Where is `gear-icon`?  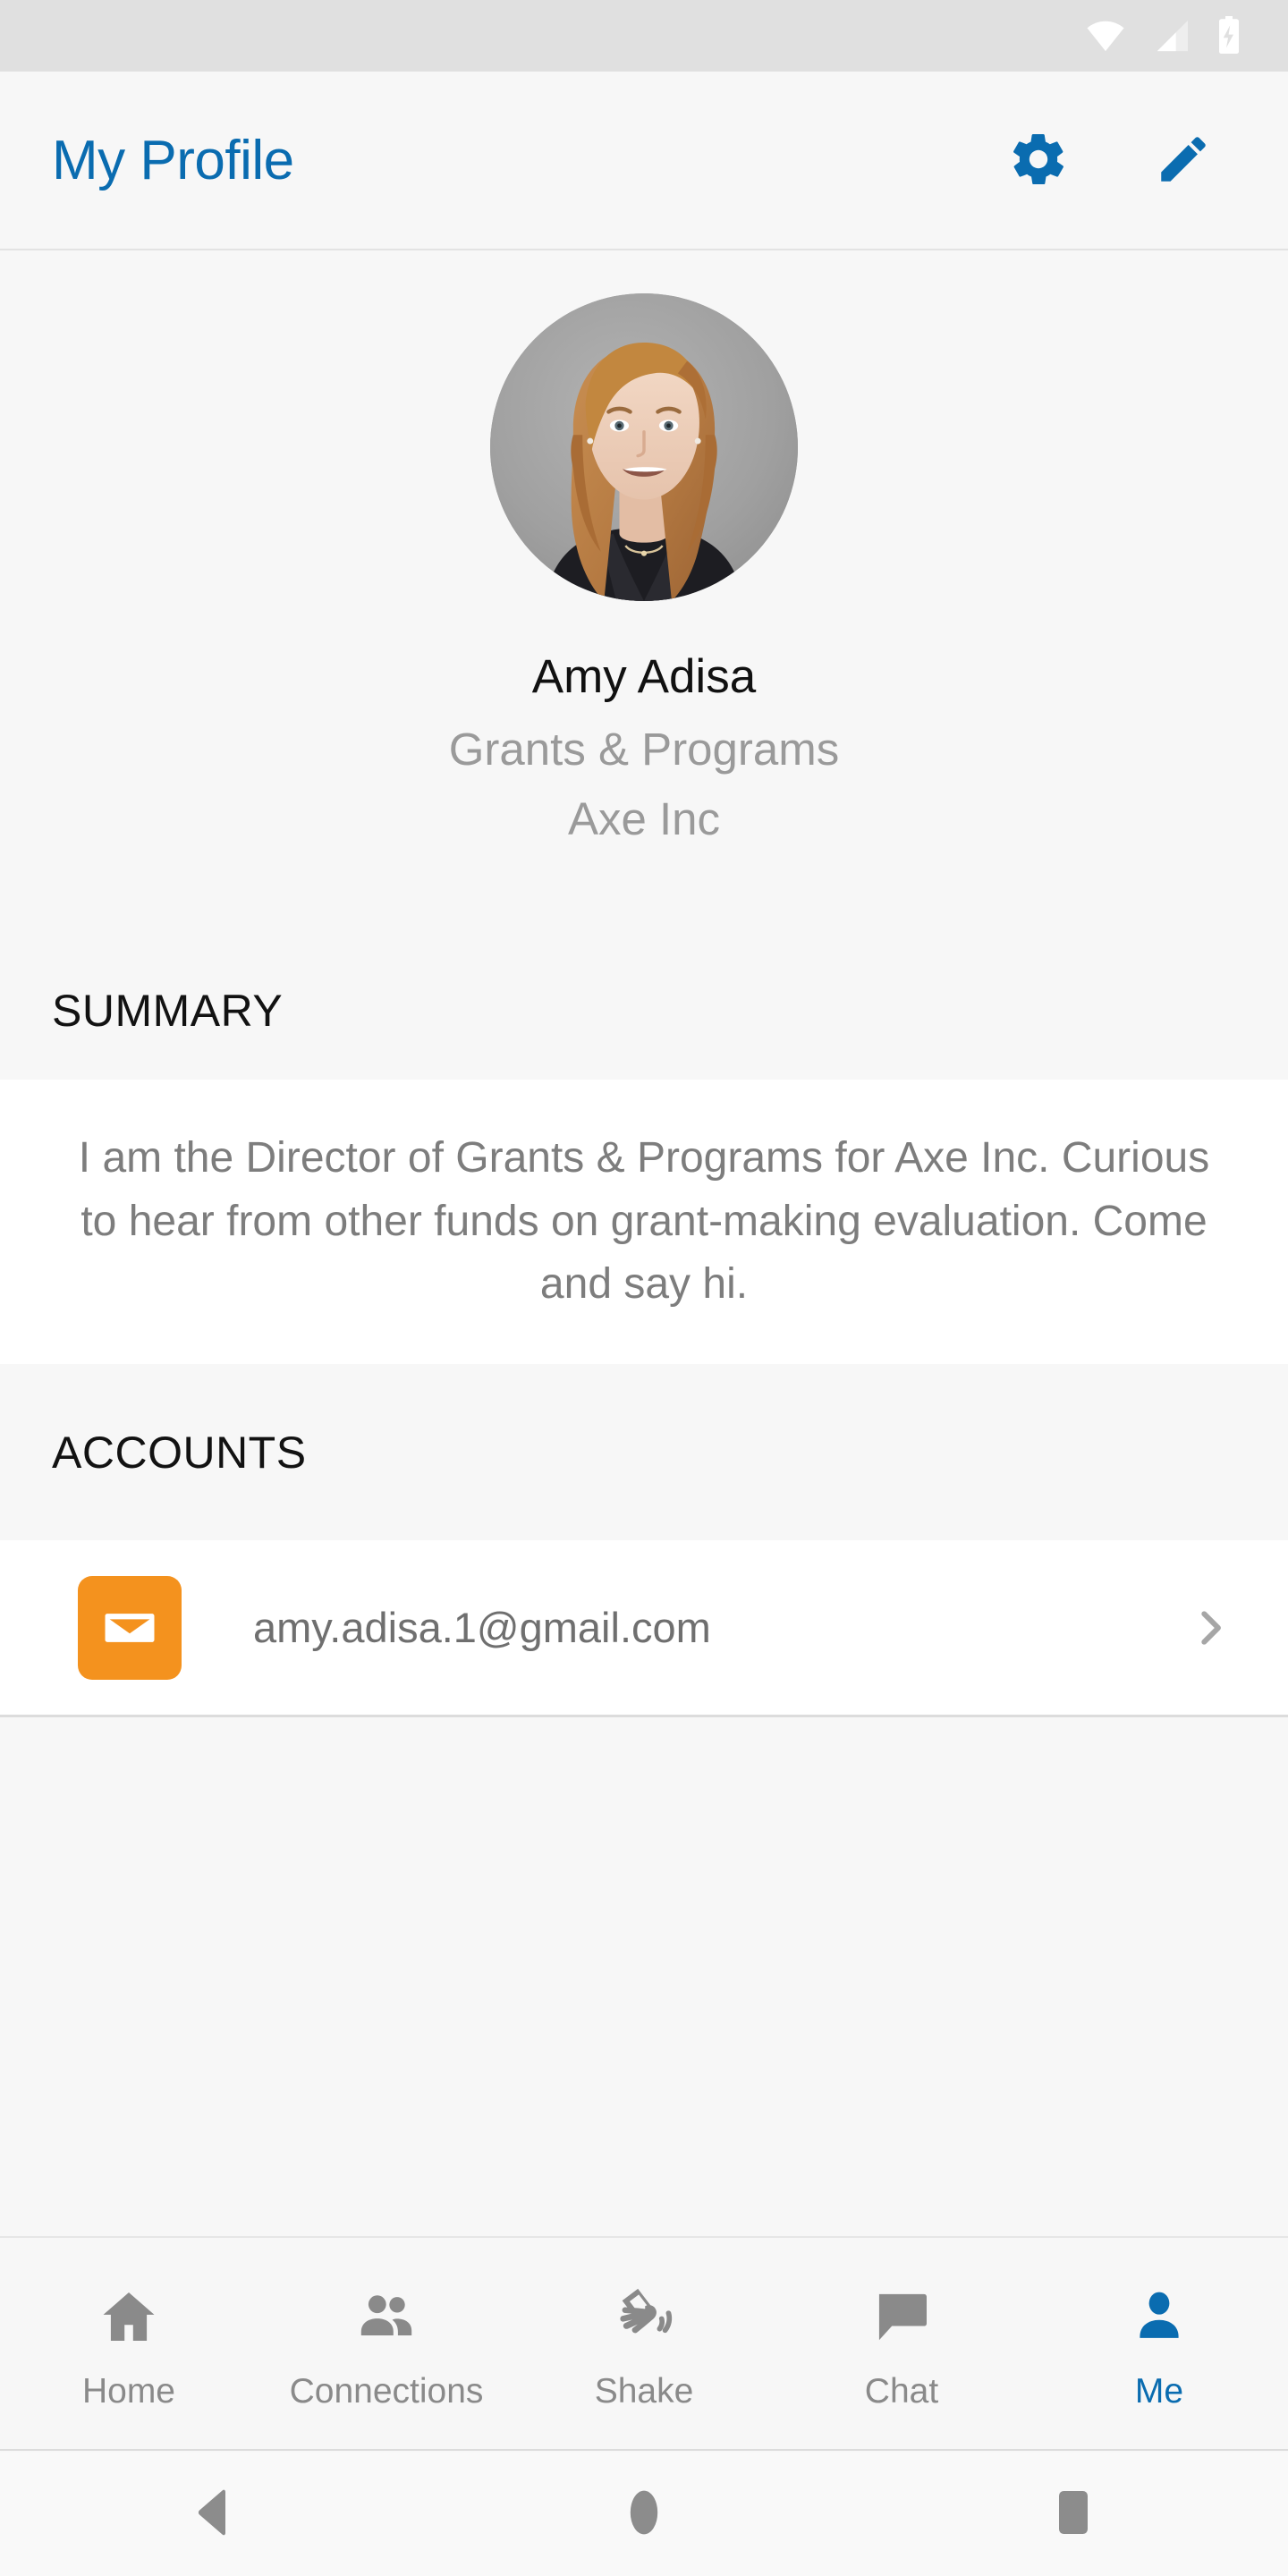
gear-icon is located at coordinates (1038, 160).